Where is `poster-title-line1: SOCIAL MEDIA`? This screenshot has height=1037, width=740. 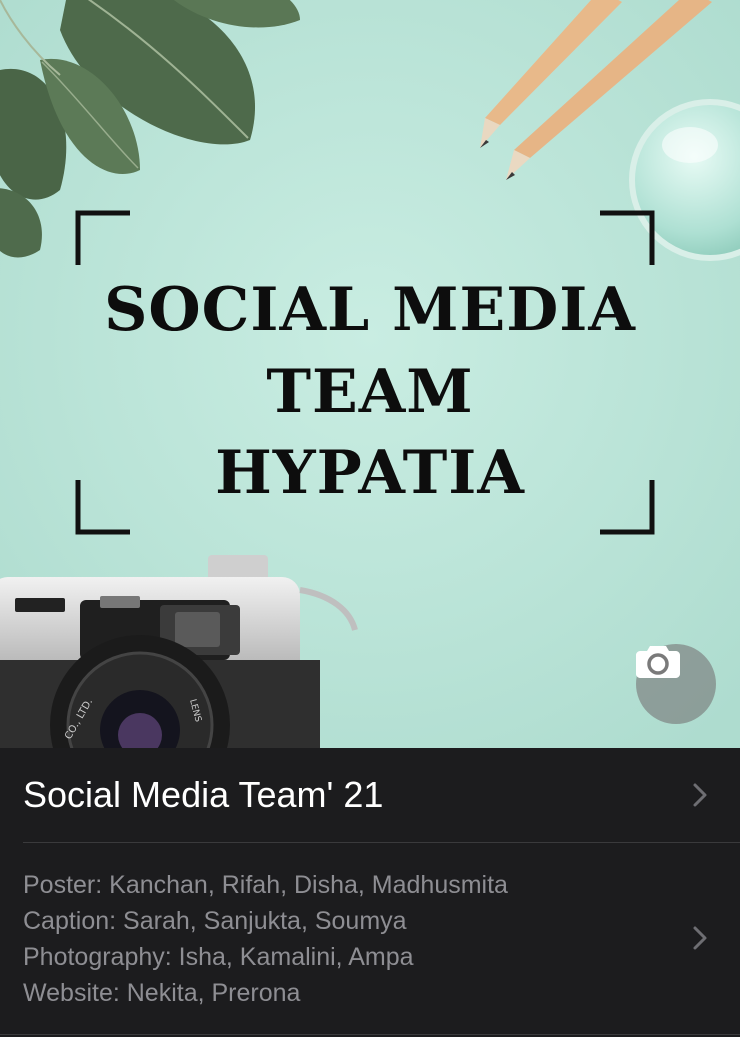 poster-title-line1: SOCIAL MEDIA is located at coordinates (370, 310).